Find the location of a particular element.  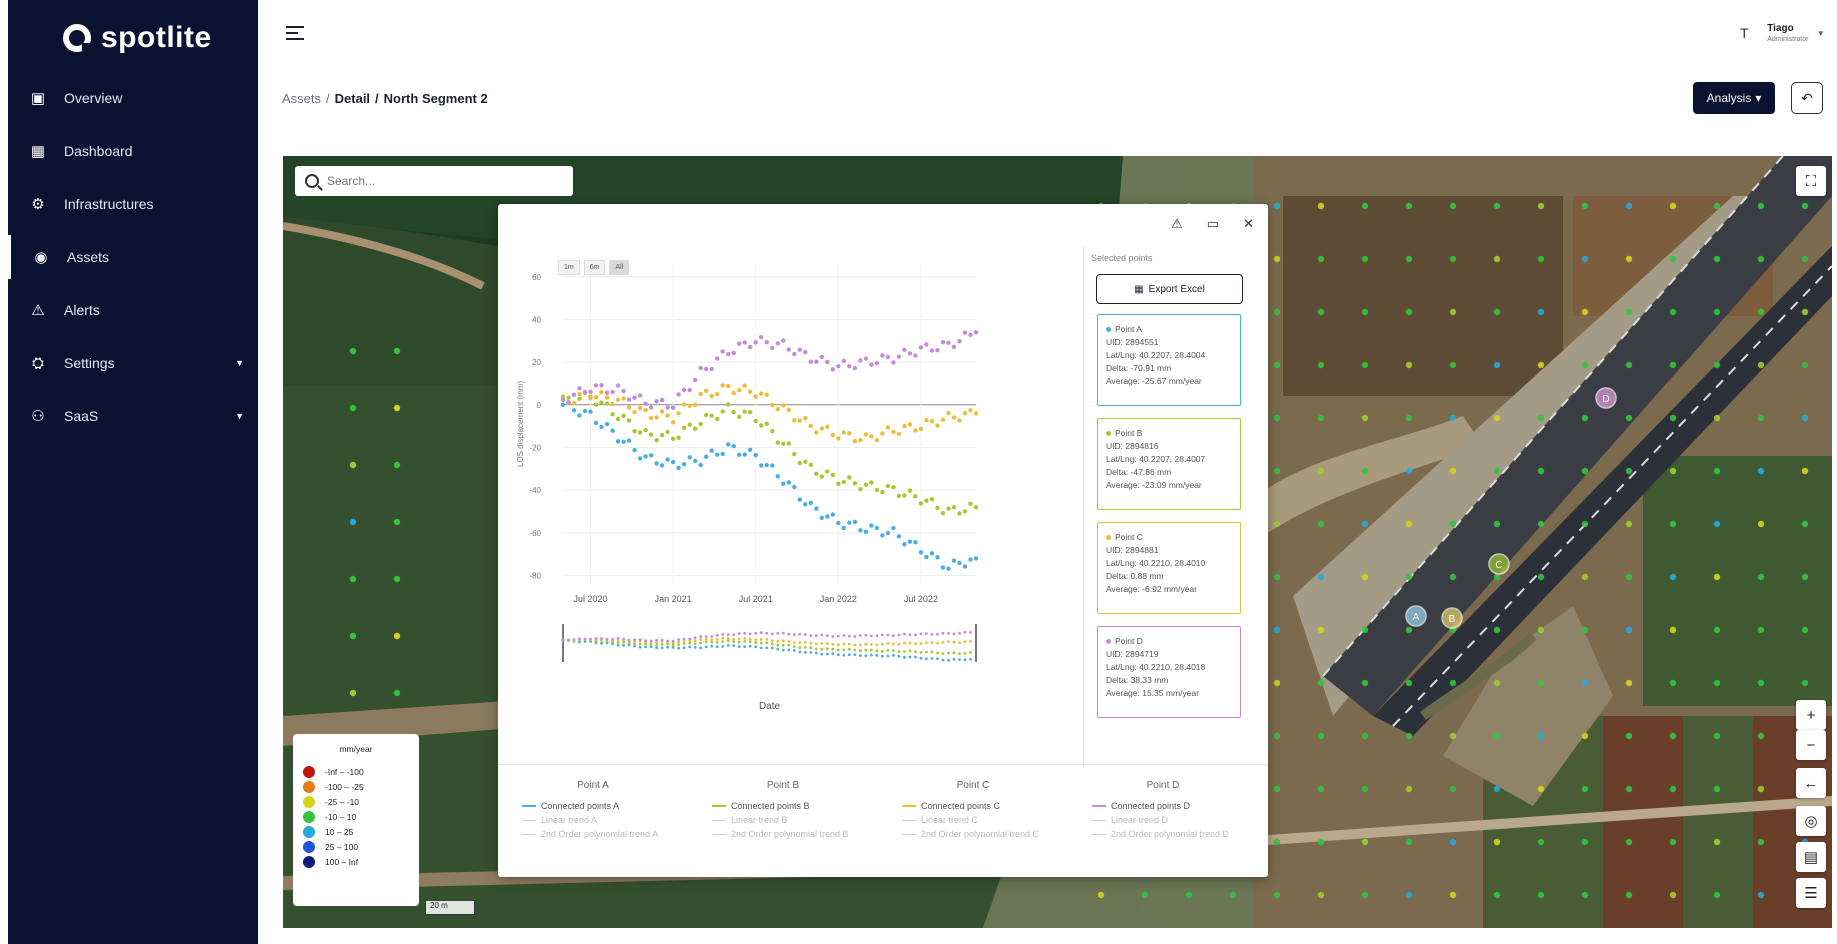

sidebar-item-assets: ◉ Assets is located at coordinates (133, 257).